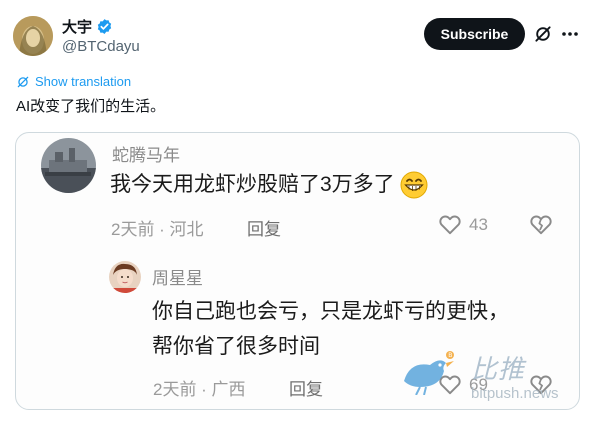  What do you see at coordinates (543, 34) in the screenshot?
I see `grok-icon` at bounding box center [543, 34].